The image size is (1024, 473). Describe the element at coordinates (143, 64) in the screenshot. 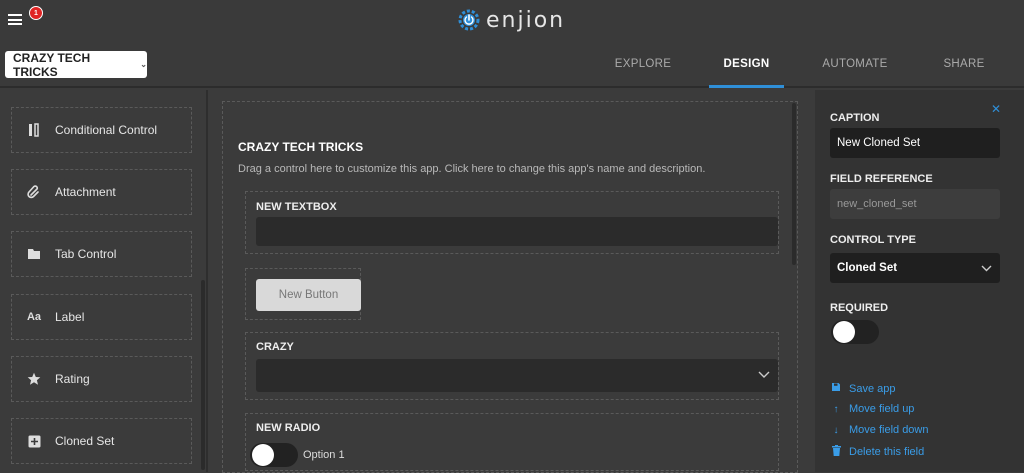

I see `chevron-down-icon: ⌄` at that location.